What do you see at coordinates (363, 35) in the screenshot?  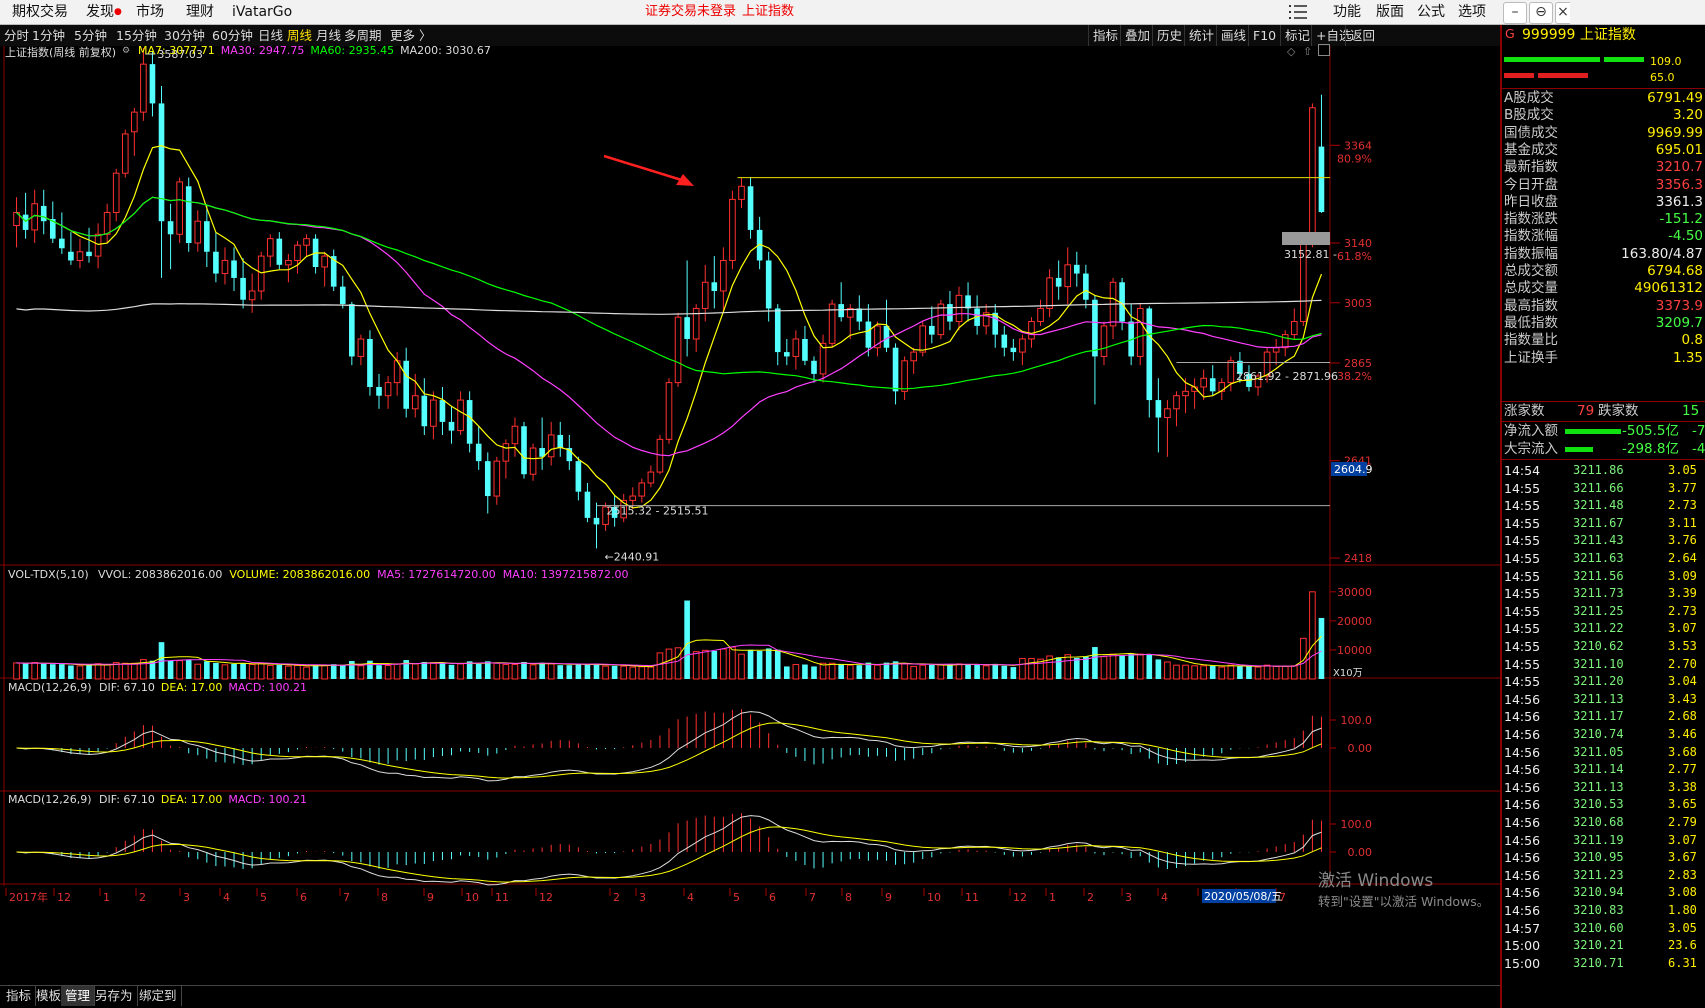 I see `period-tab-9: 多周期` at bounding box center [363, 35].